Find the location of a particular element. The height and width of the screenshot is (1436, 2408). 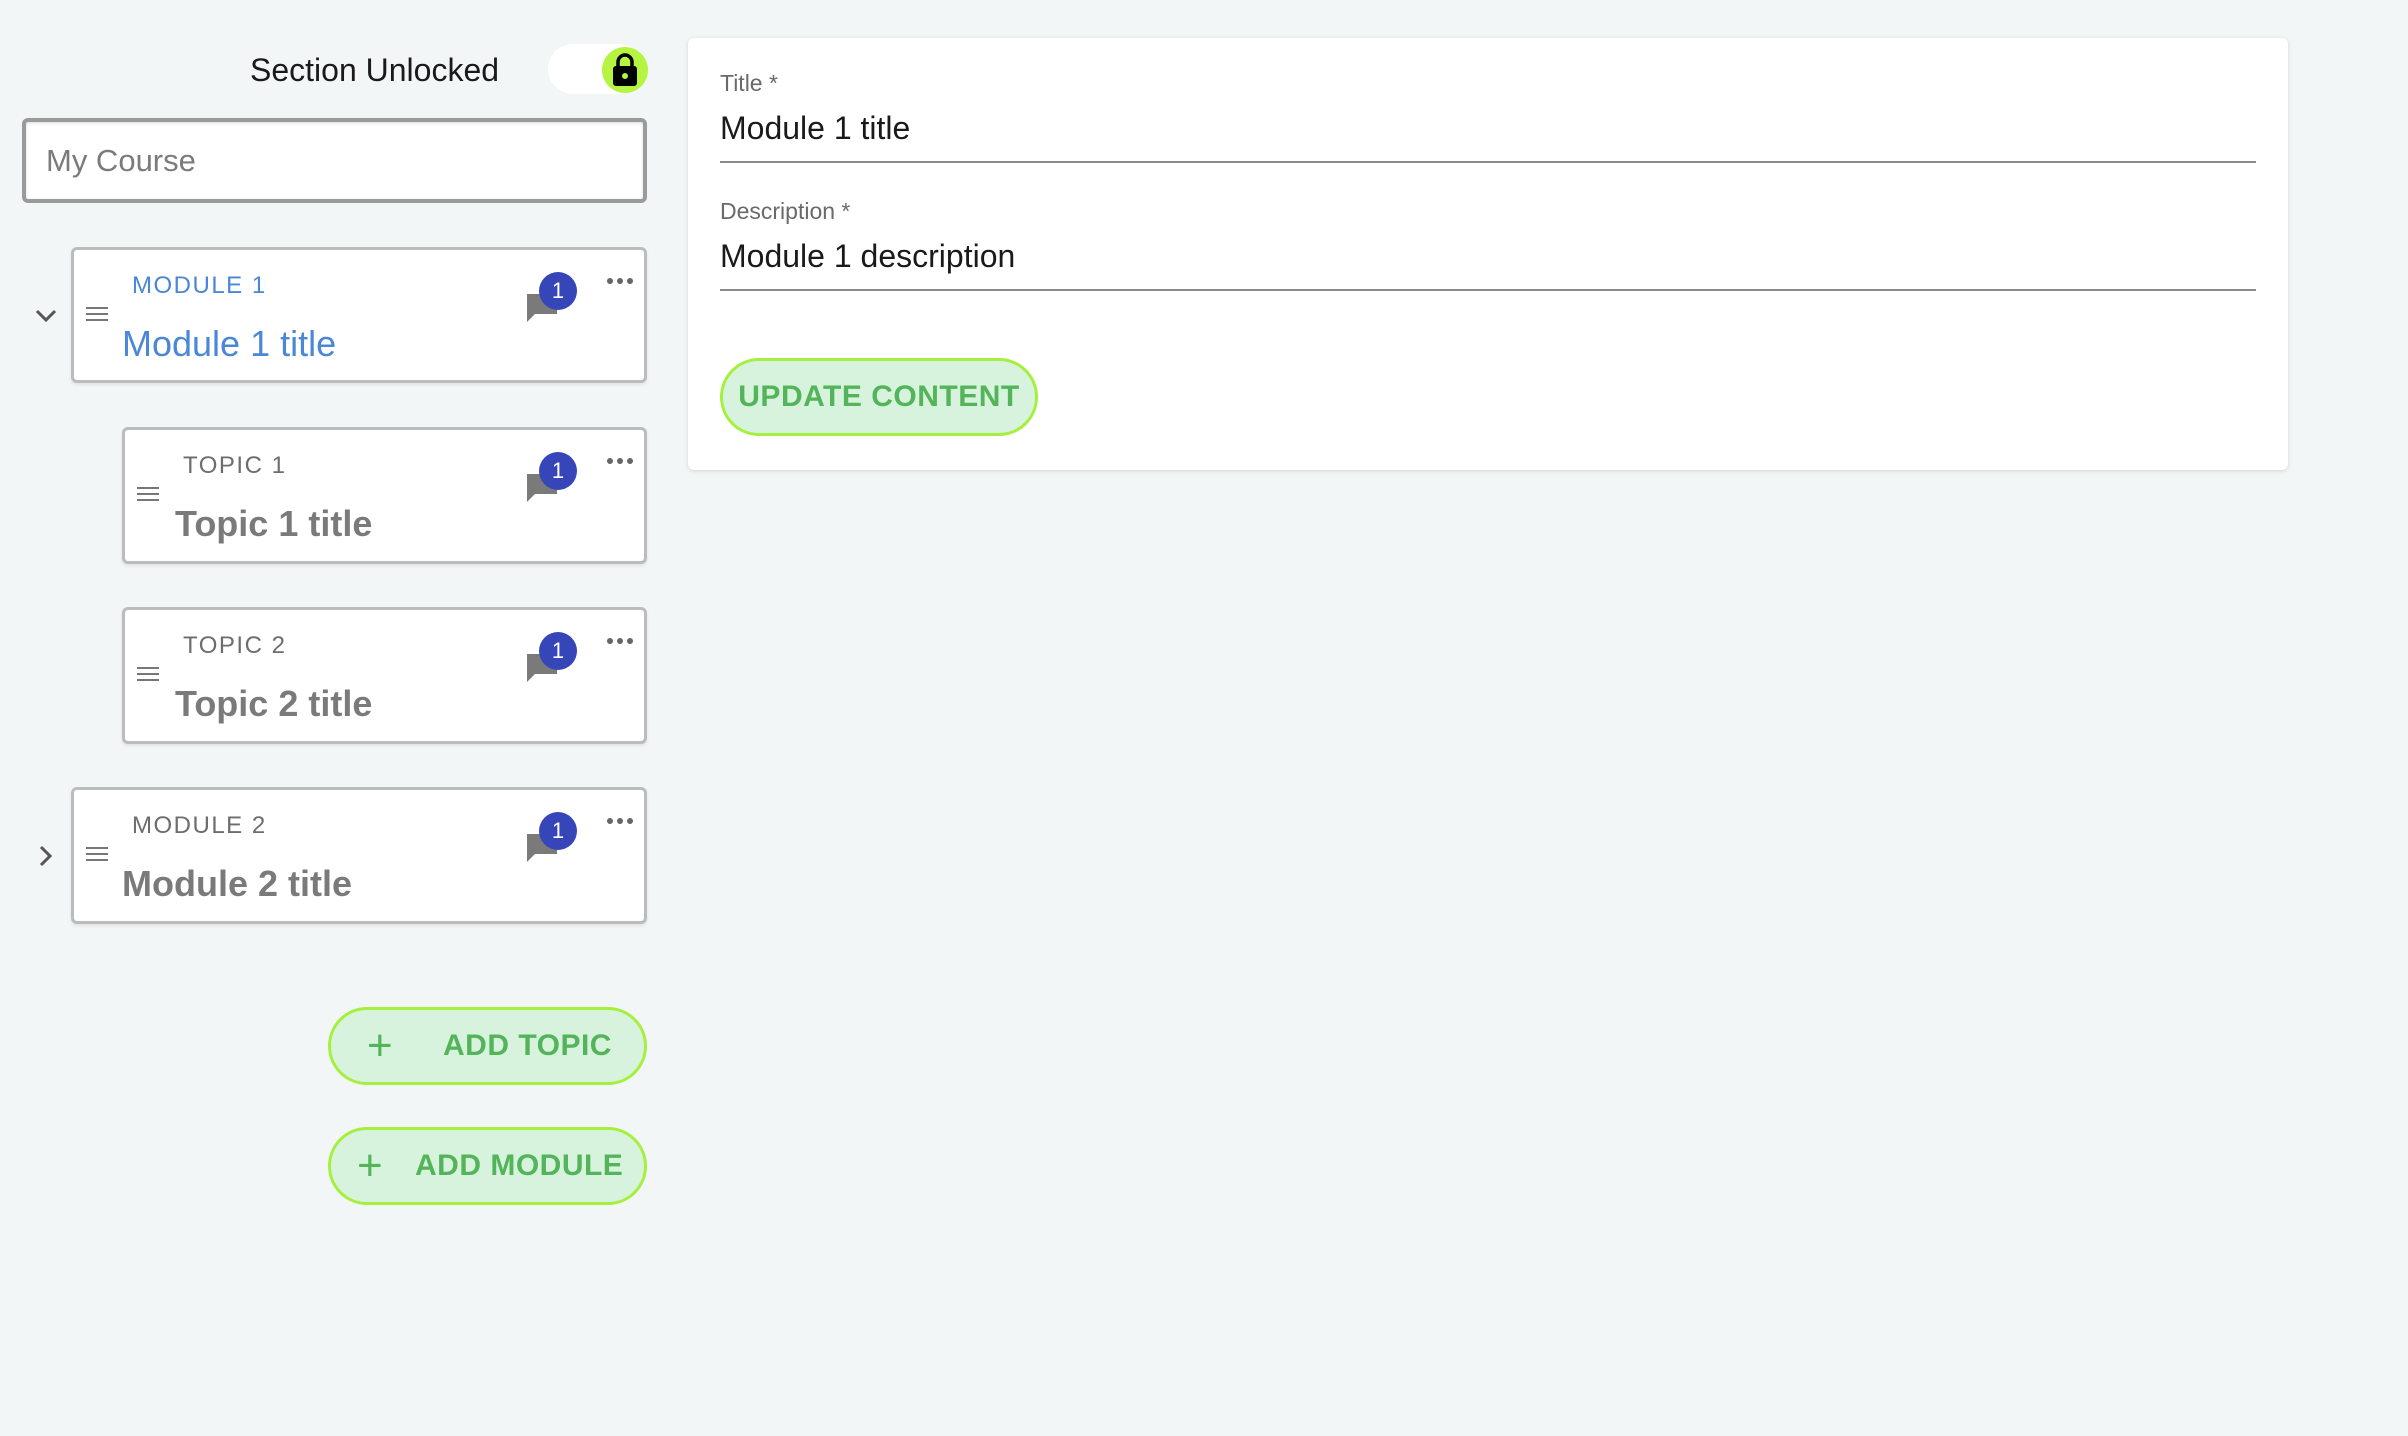

lock-icon is located at coordinates (625, 69).